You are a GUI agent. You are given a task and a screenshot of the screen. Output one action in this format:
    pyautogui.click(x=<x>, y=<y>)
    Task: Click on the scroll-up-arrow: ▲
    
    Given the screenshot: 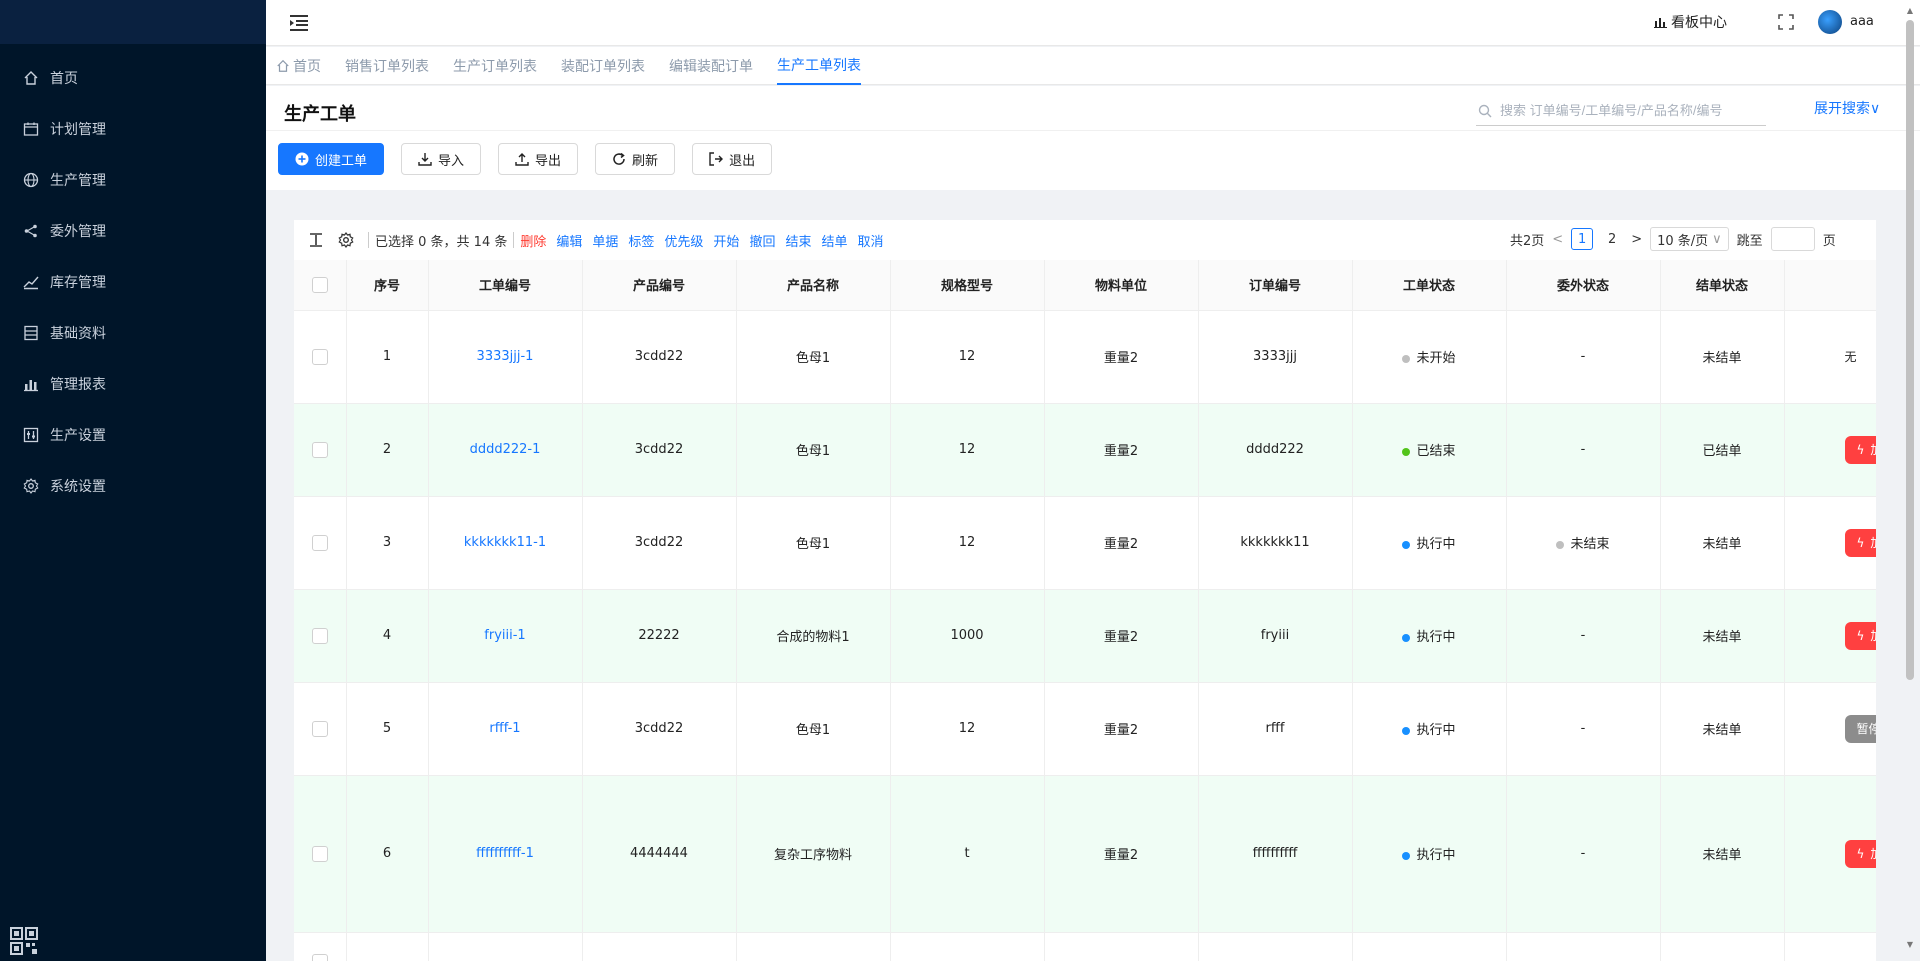 What is the action you would take?
    pyautogui.click(x=1910, y=11)
    